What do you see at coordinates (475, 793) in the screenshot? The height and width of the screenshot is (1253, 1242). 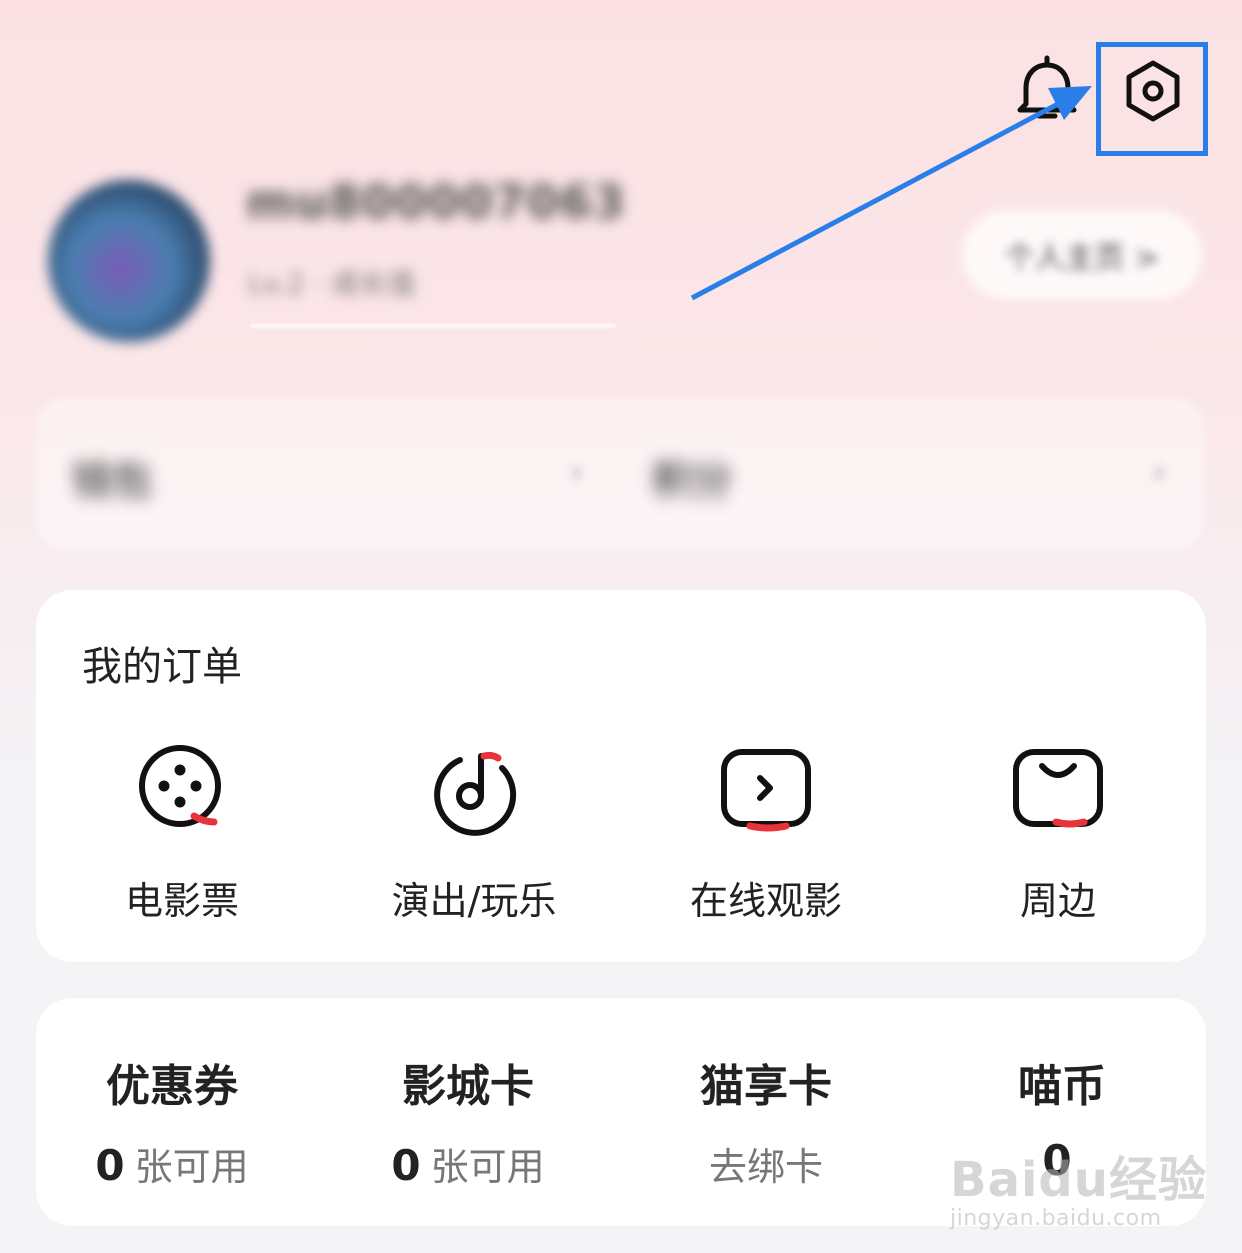 I see `music-note-icon` at bounding box center [475, 793].